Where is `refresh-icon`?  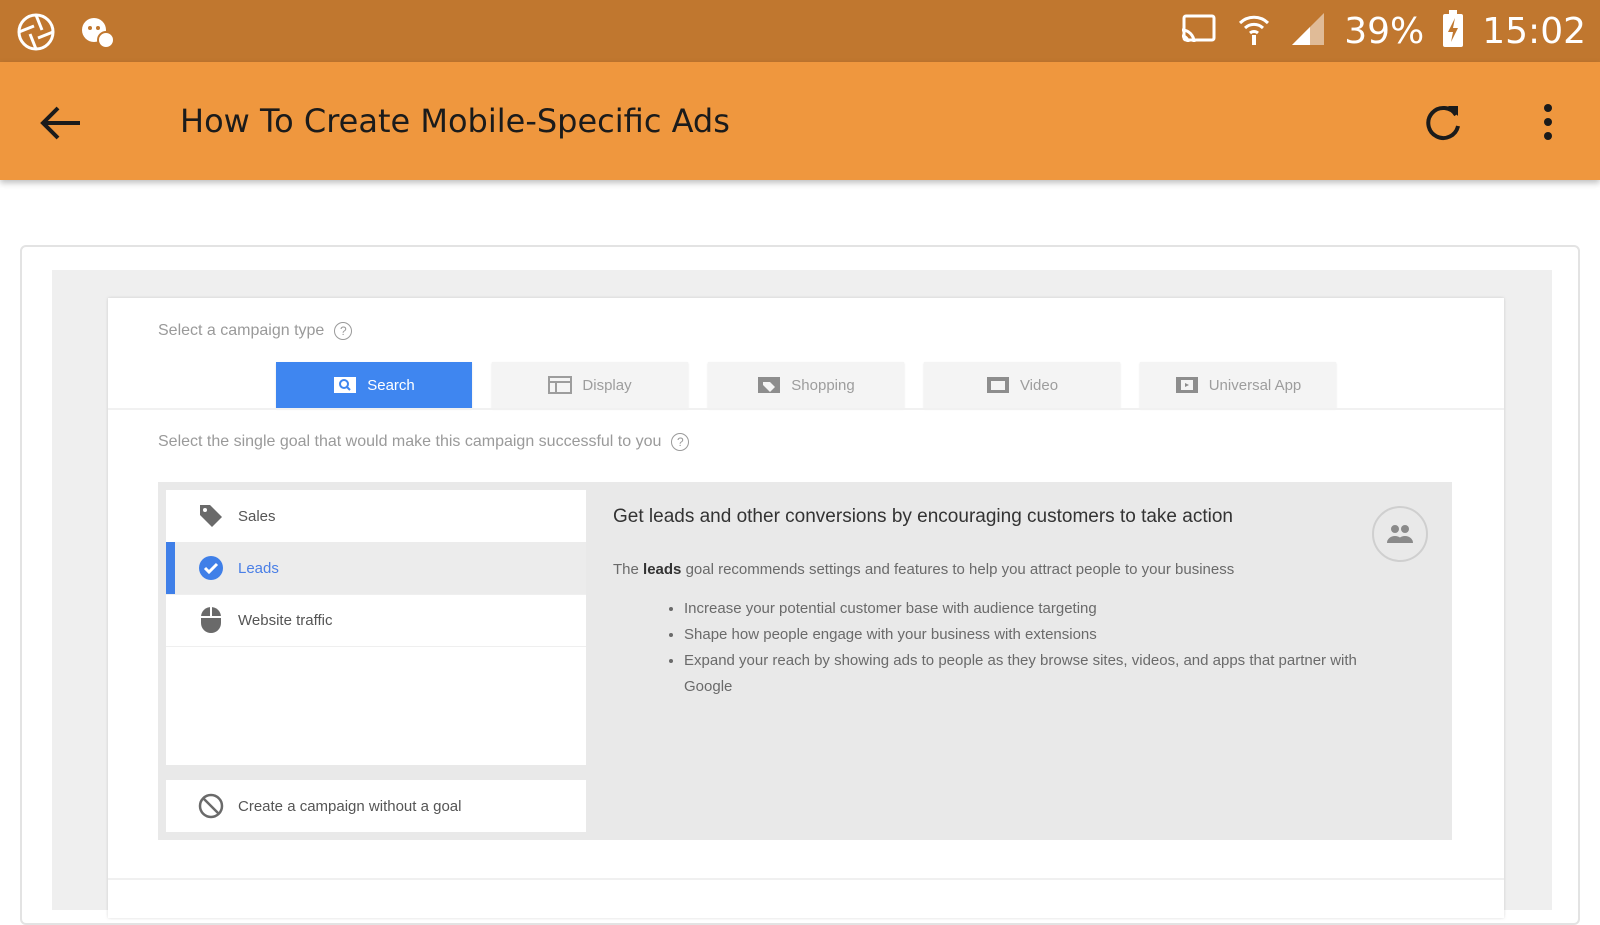 refresh-icon is located at coordinates (1443, 123).